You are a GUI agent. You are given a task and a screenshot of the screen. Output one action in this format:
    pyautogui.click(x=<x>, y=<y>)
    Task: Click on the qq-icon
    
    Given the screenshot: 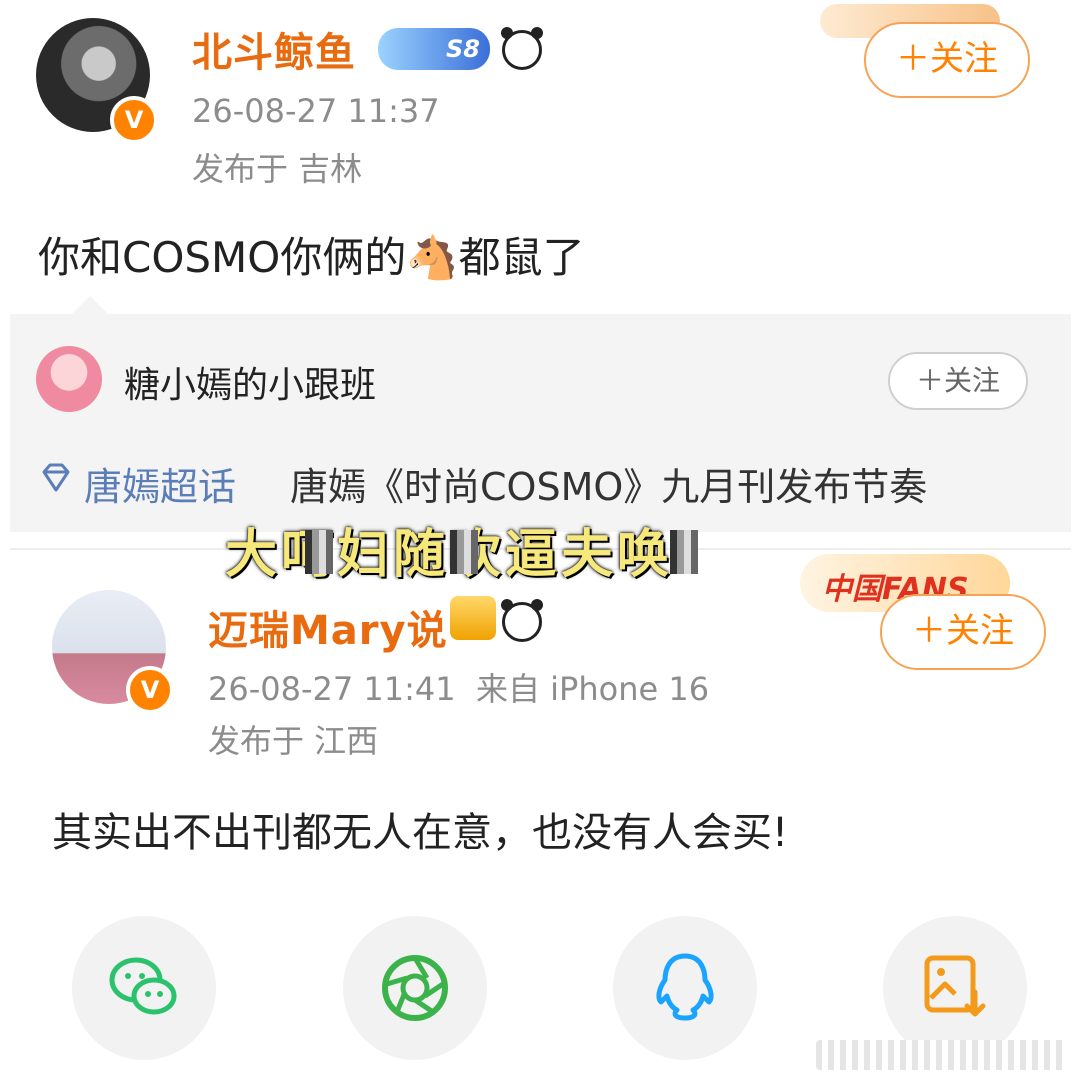 What is the action you would take?
    pyautogui.click(x=685, y=987)
    